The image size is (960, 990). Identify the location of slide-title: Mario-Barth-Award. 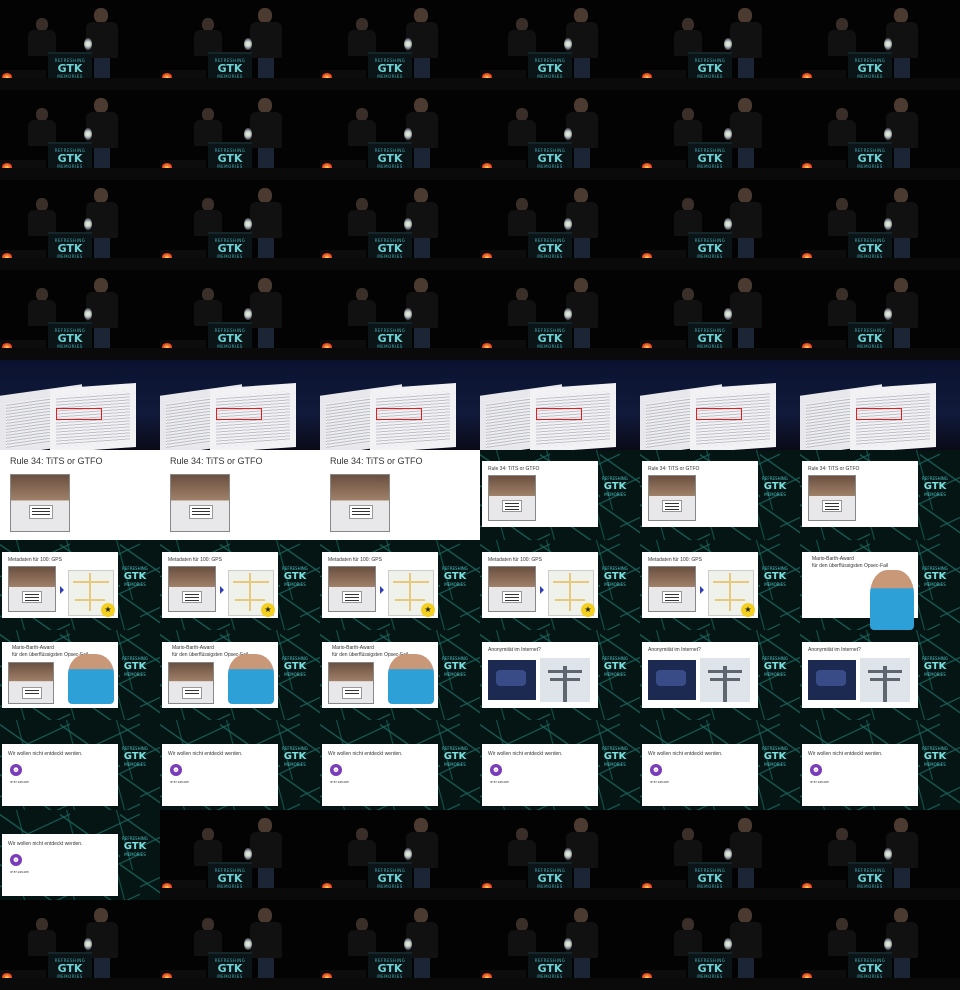
(353, 648).